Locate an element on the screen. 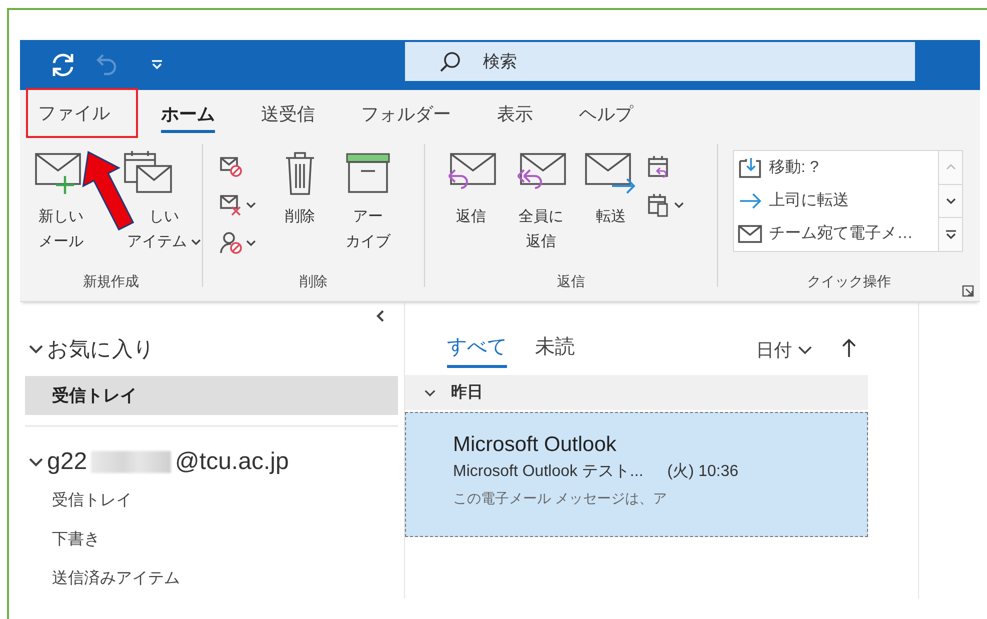 This screenshot has height=619, width=987. calendar-envelope-icon is located at coordinates (147, 173).